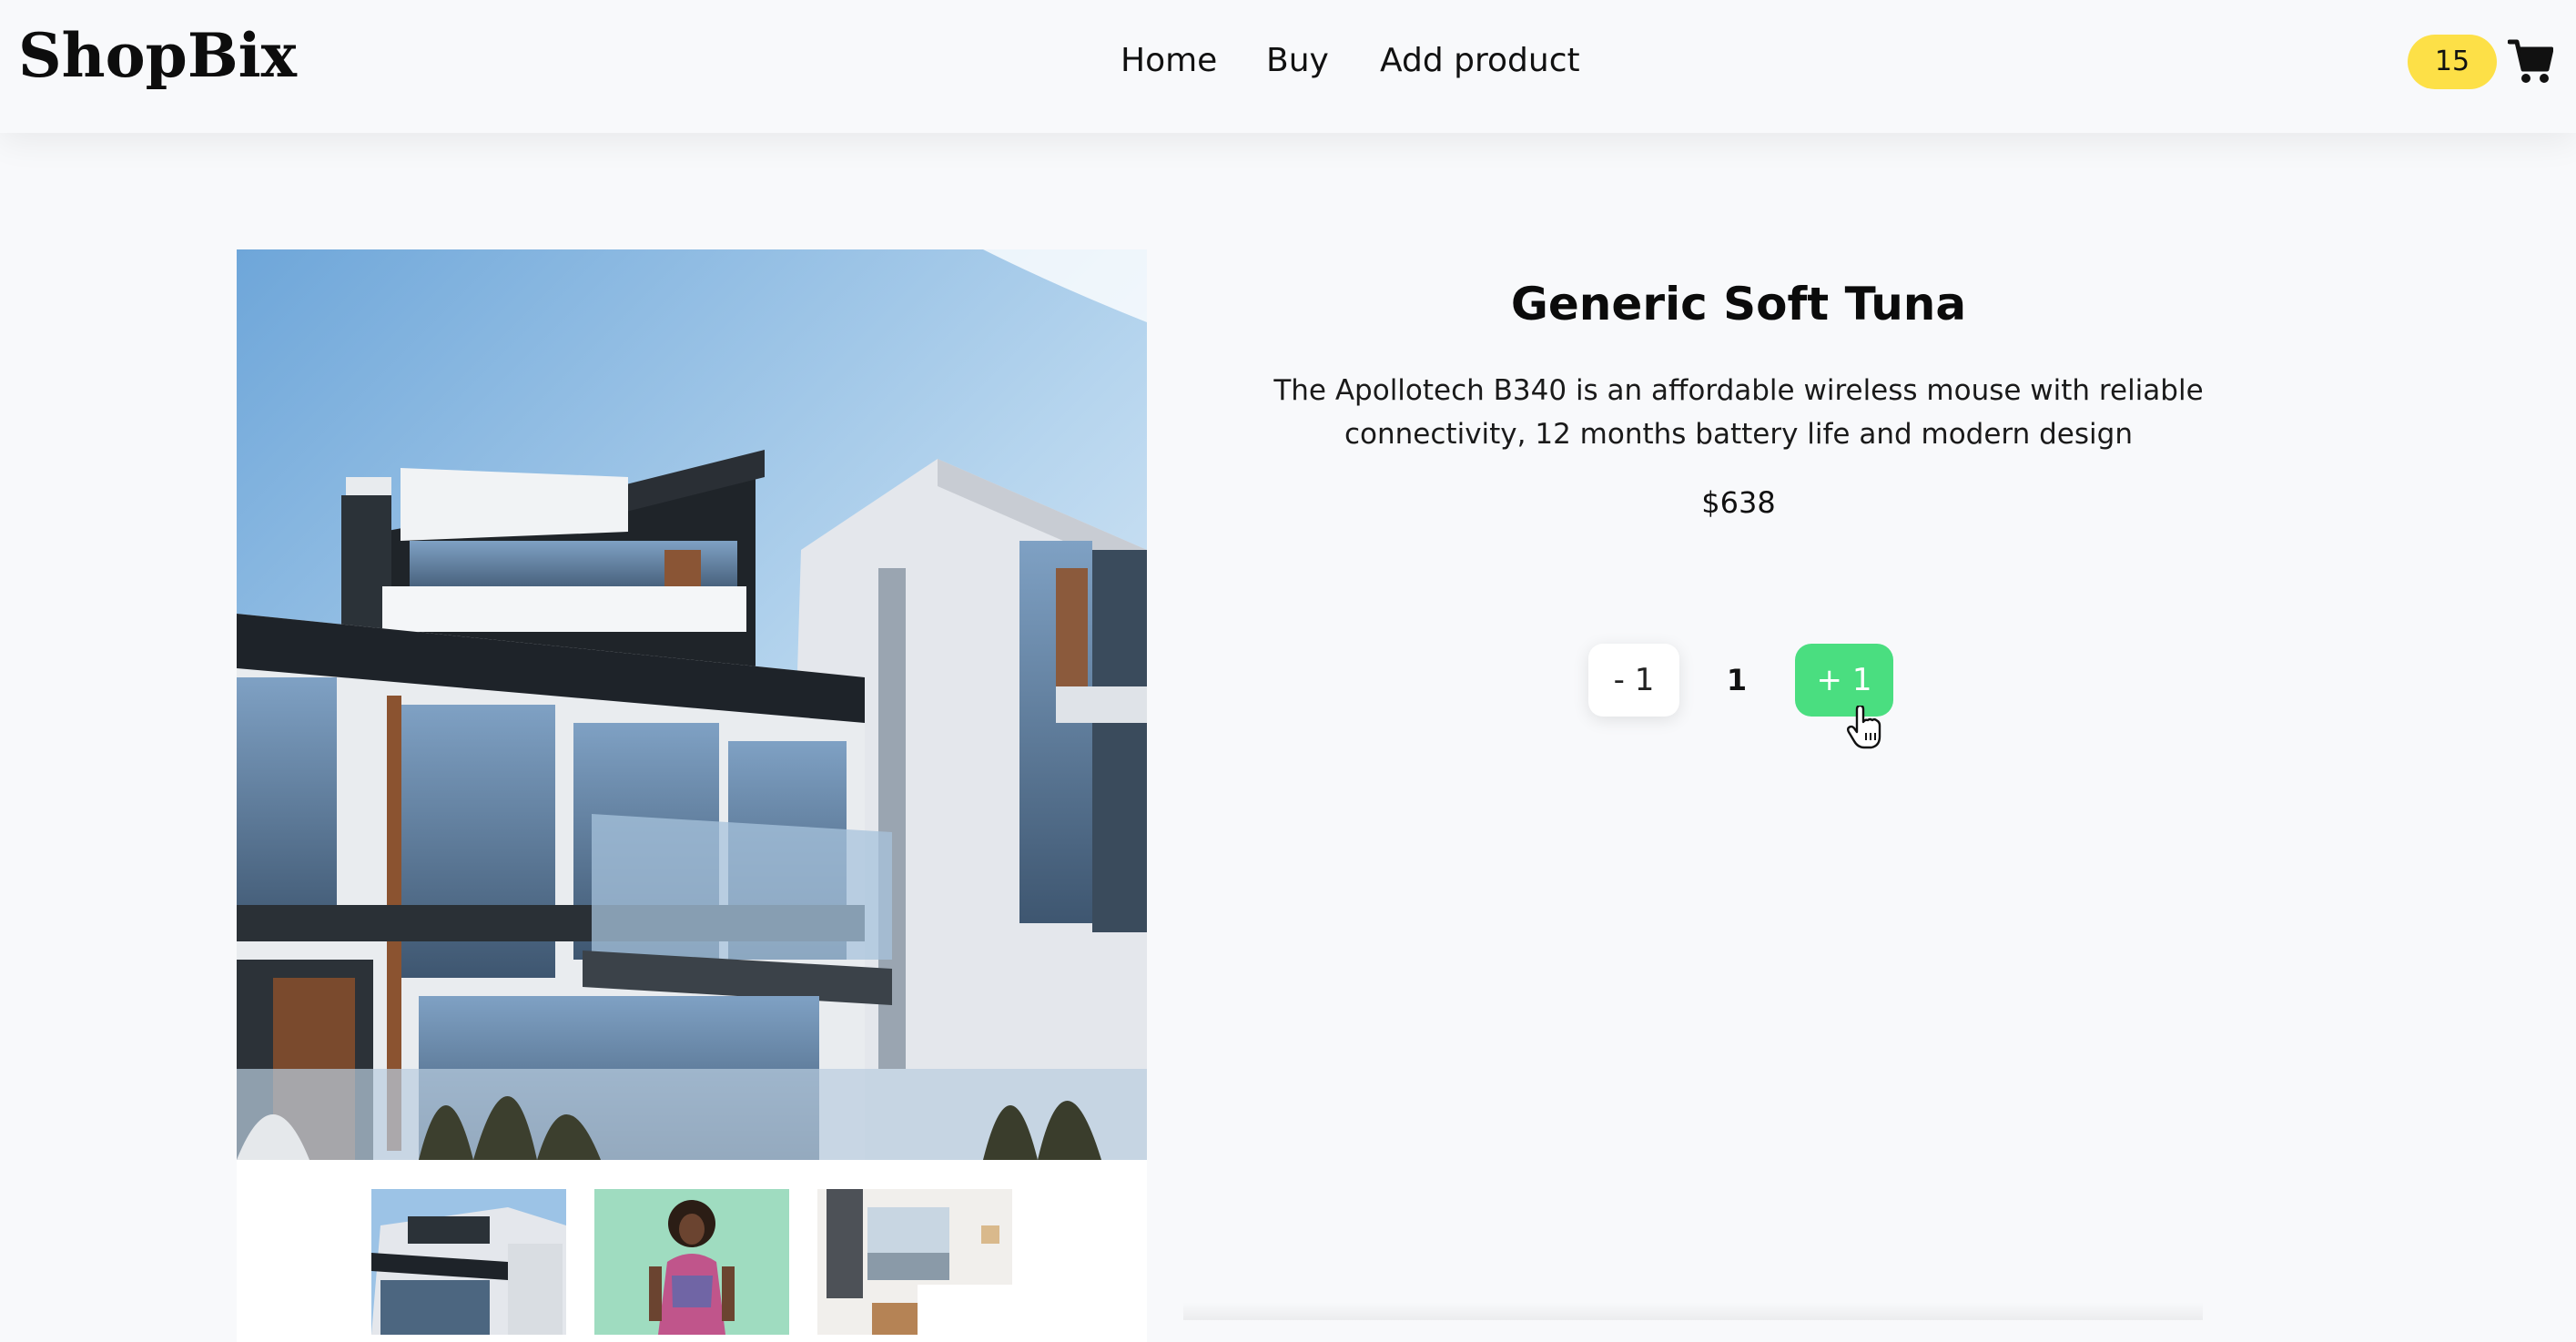 The height and width of the screenshot is (1342, 2576). What do you see at coordinates (1864, 726) in the screenshot?
I see `hand-pointer-icon` at bounding box center [1864, 726].